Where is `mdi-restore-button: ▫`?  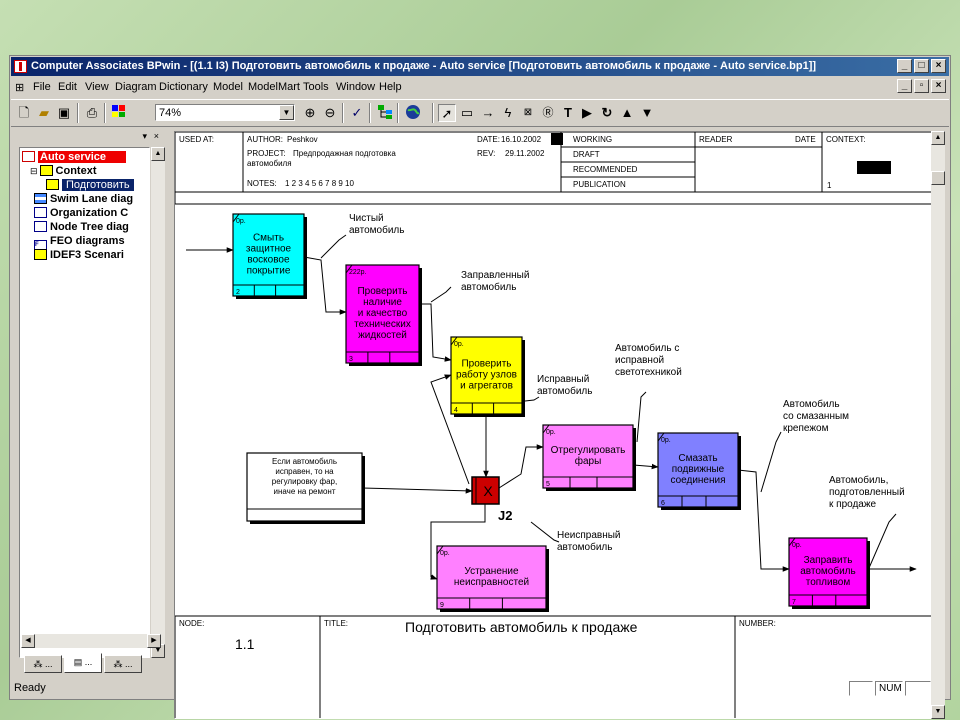 mdi-restore-button: ▫ is located at coordinates (921, 86).